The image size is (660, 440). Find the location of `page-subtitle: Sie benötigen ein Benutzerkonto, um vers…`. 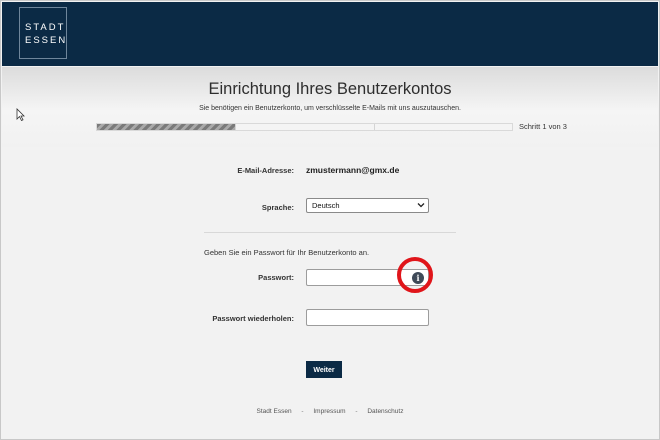

page-subtitle: Sie benötigen ein Benutzerkonto, um vers… is located at coordinates (330, 108).